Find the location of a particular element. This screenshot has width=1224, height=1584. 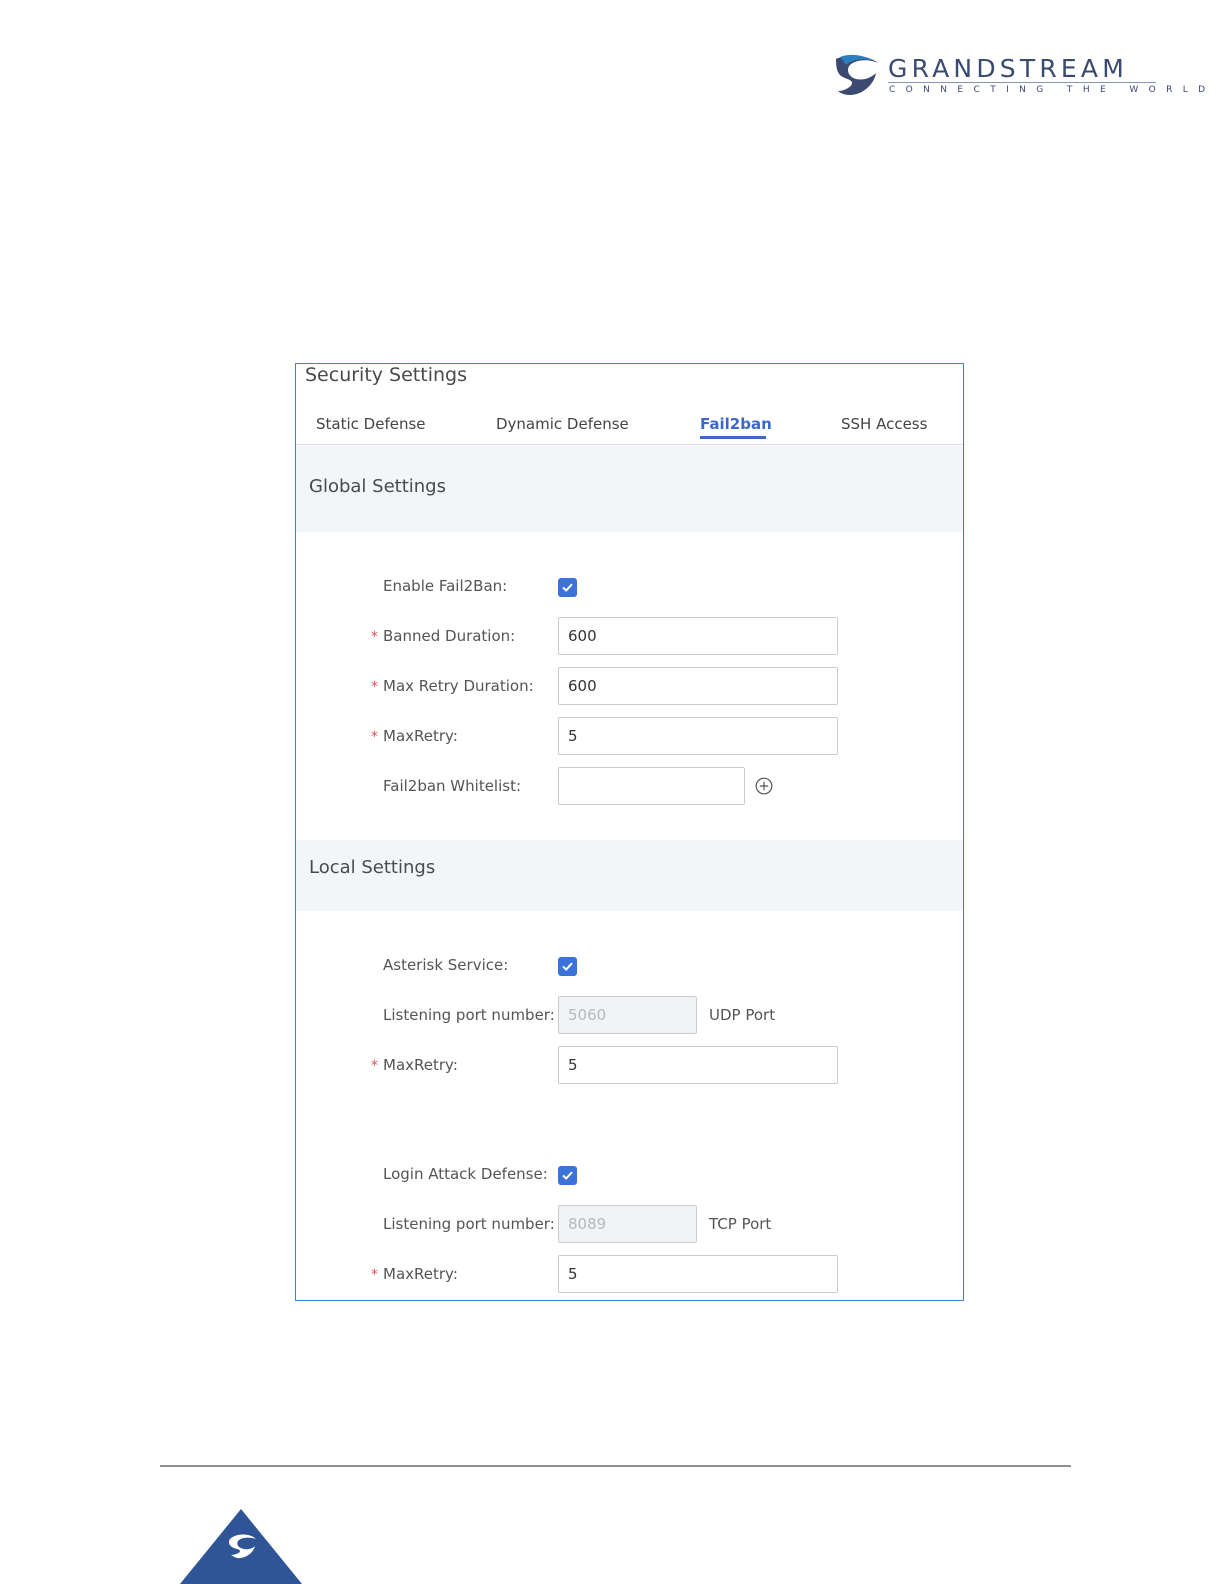

max-retry-duration-label-text: Max Retry Duration: is located at coordinates (458, 686).